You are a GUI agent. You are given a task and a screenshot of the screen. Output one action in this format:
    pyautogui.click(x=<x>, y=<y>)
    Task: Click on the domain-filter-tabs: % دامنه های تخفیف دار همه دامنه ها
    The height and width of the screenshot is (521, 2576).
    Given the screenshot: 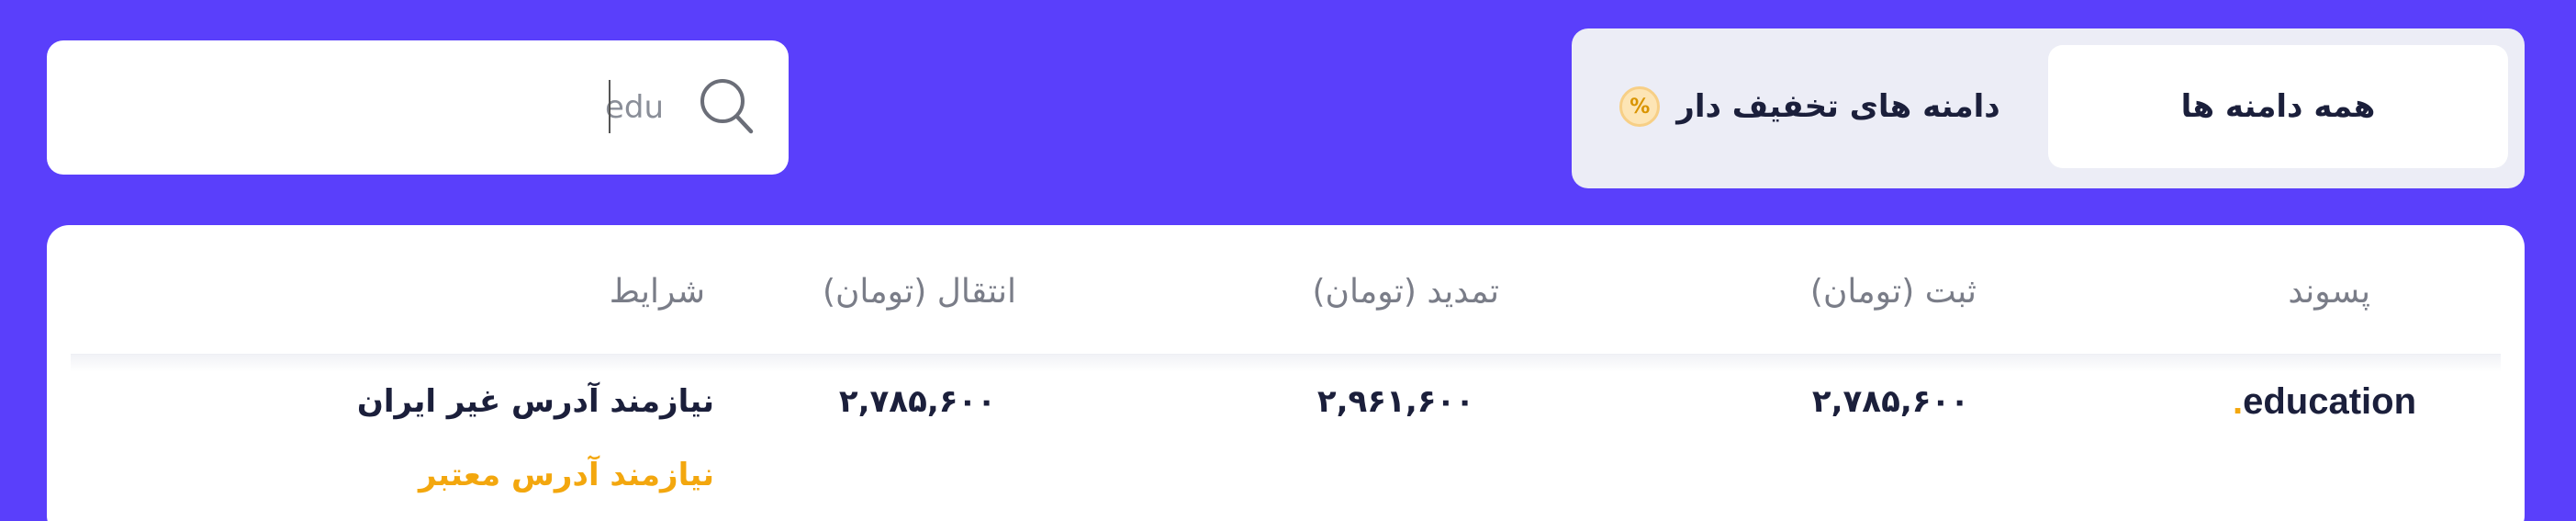 What is the action you would take?
    pyautogui.click(x=2048, y=108)
    